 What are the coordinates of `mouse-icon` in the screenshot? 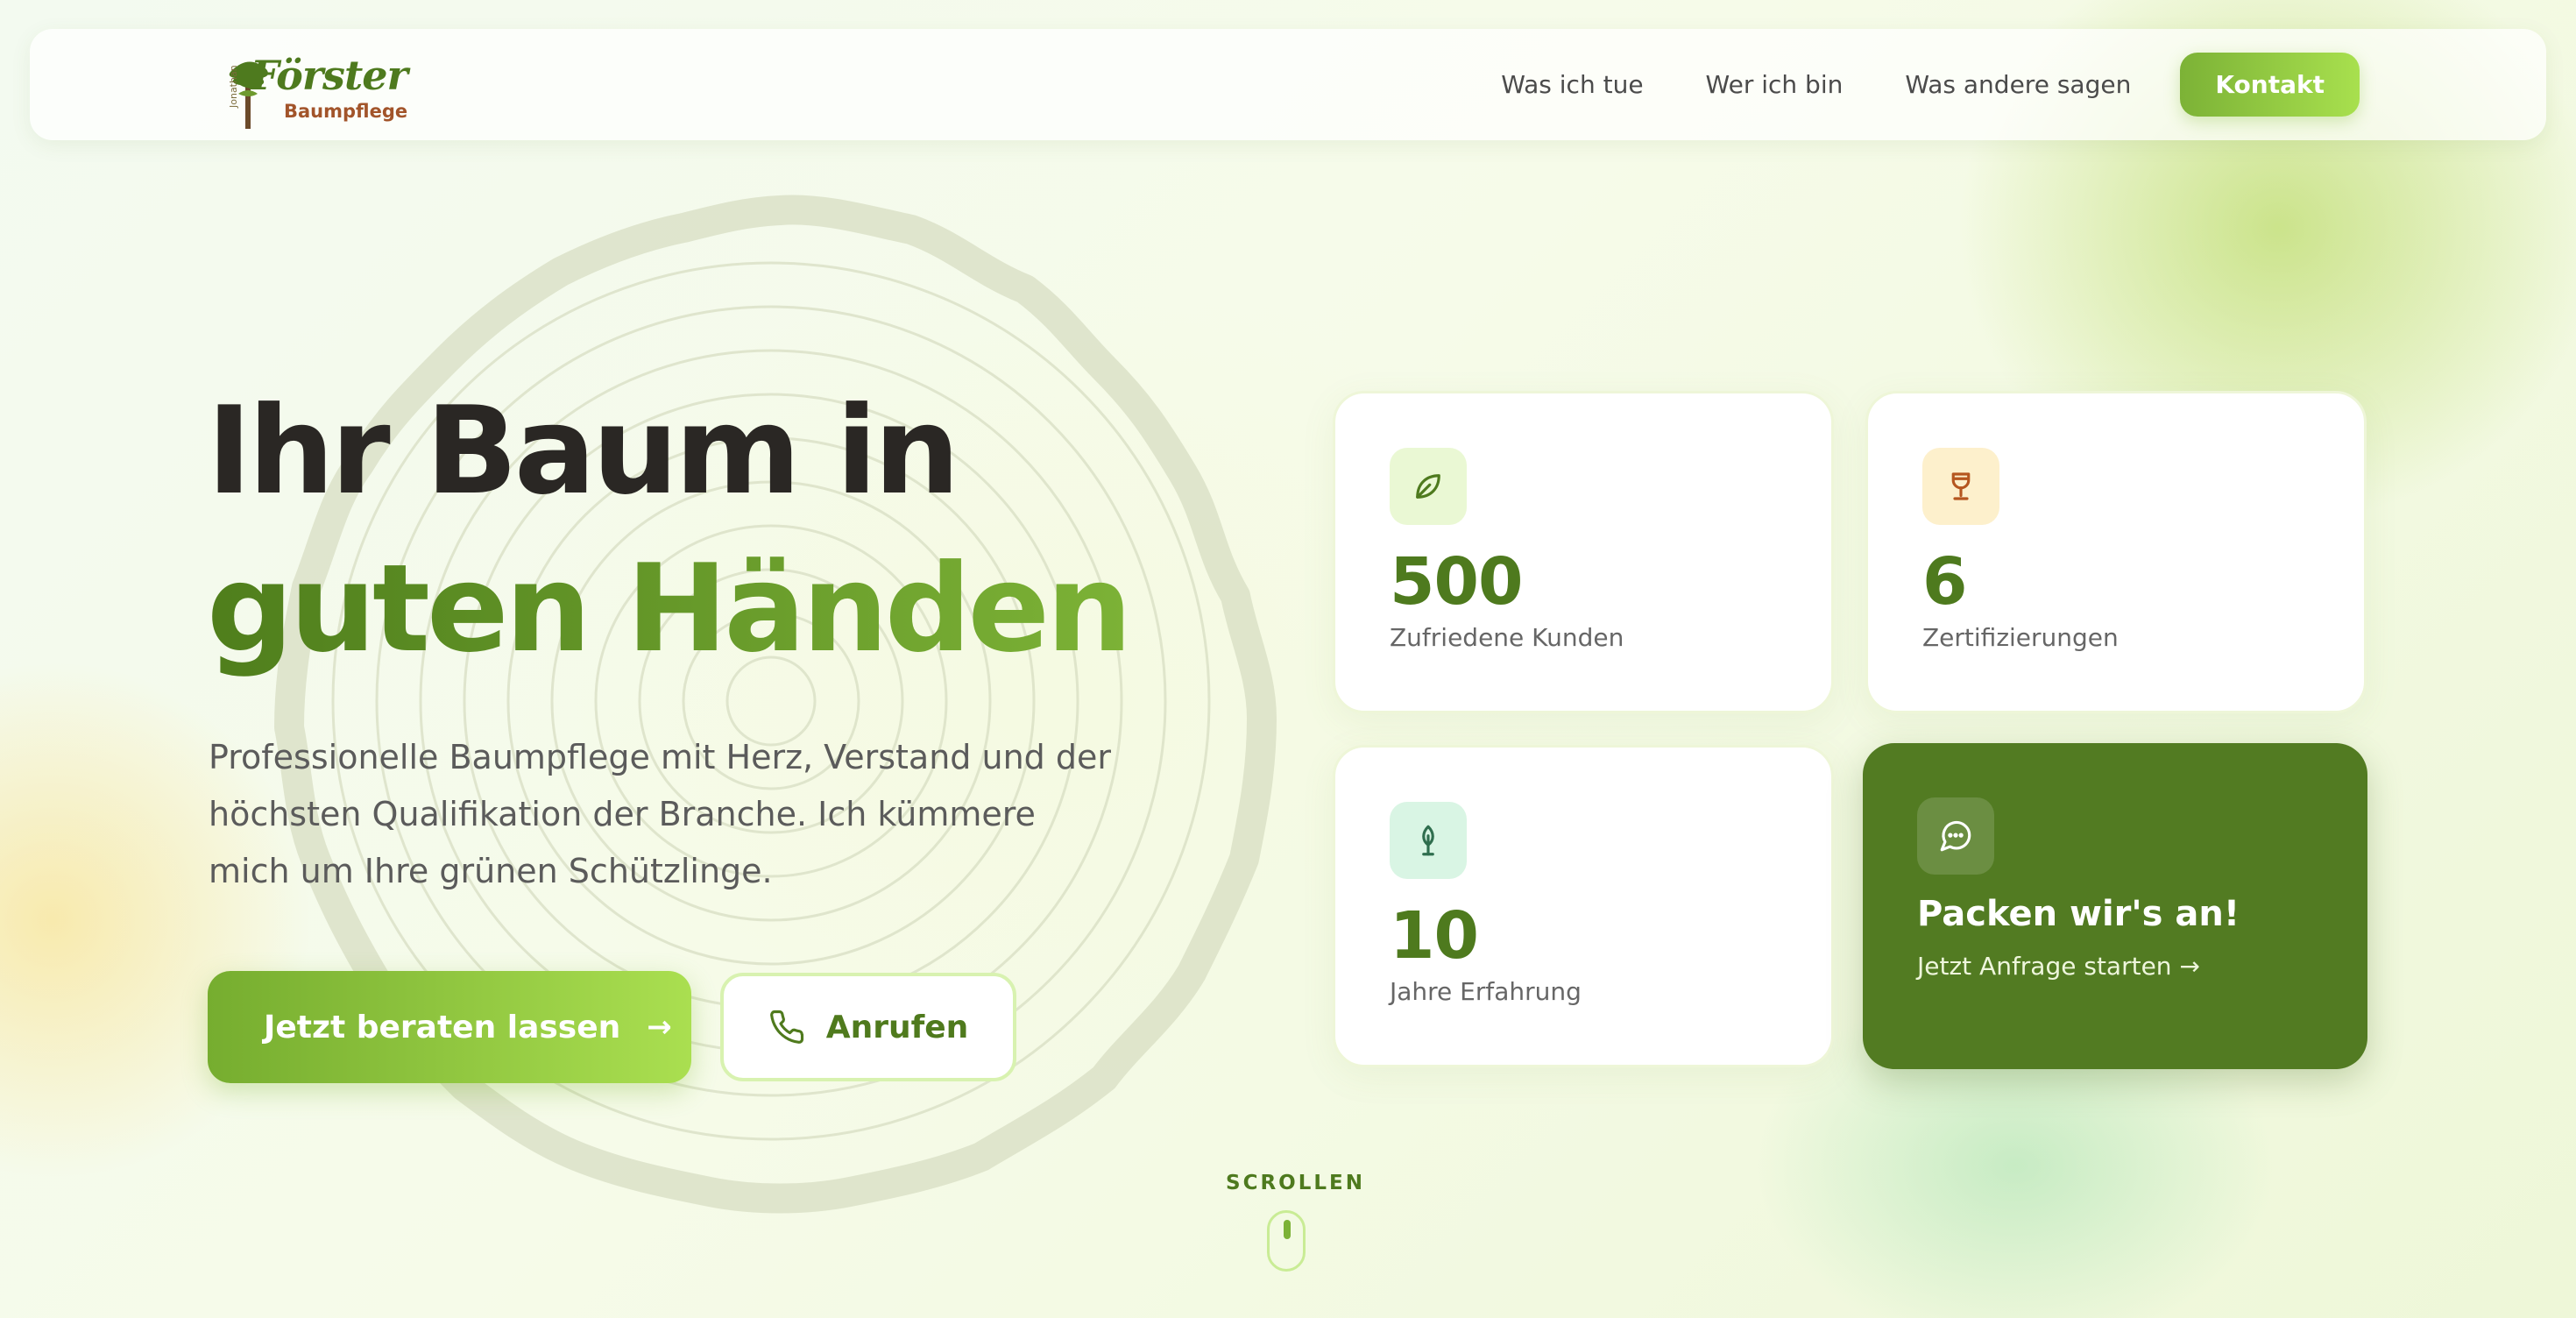 It's located at (1286, 1241).